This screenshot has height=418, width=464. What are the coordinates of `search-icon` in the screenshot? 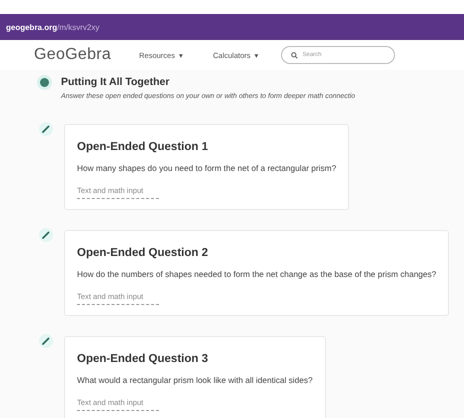 It's located at (294, 55).